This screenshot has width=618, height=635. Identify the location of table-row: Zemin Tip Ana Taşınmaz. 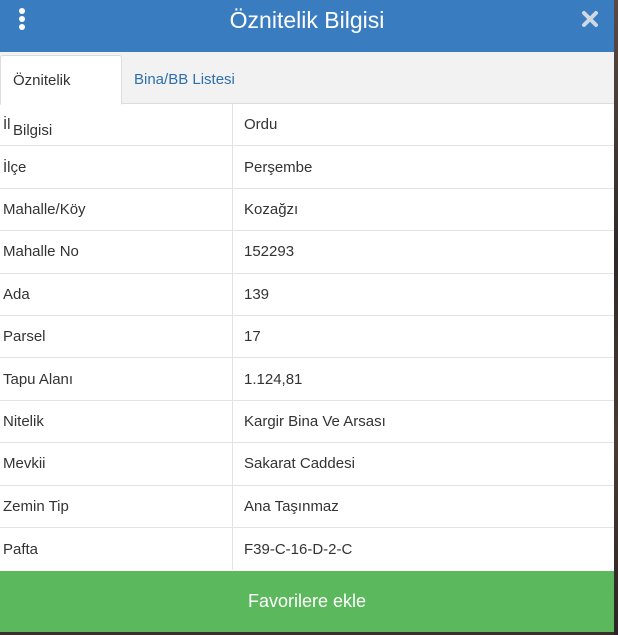
(307, 506).